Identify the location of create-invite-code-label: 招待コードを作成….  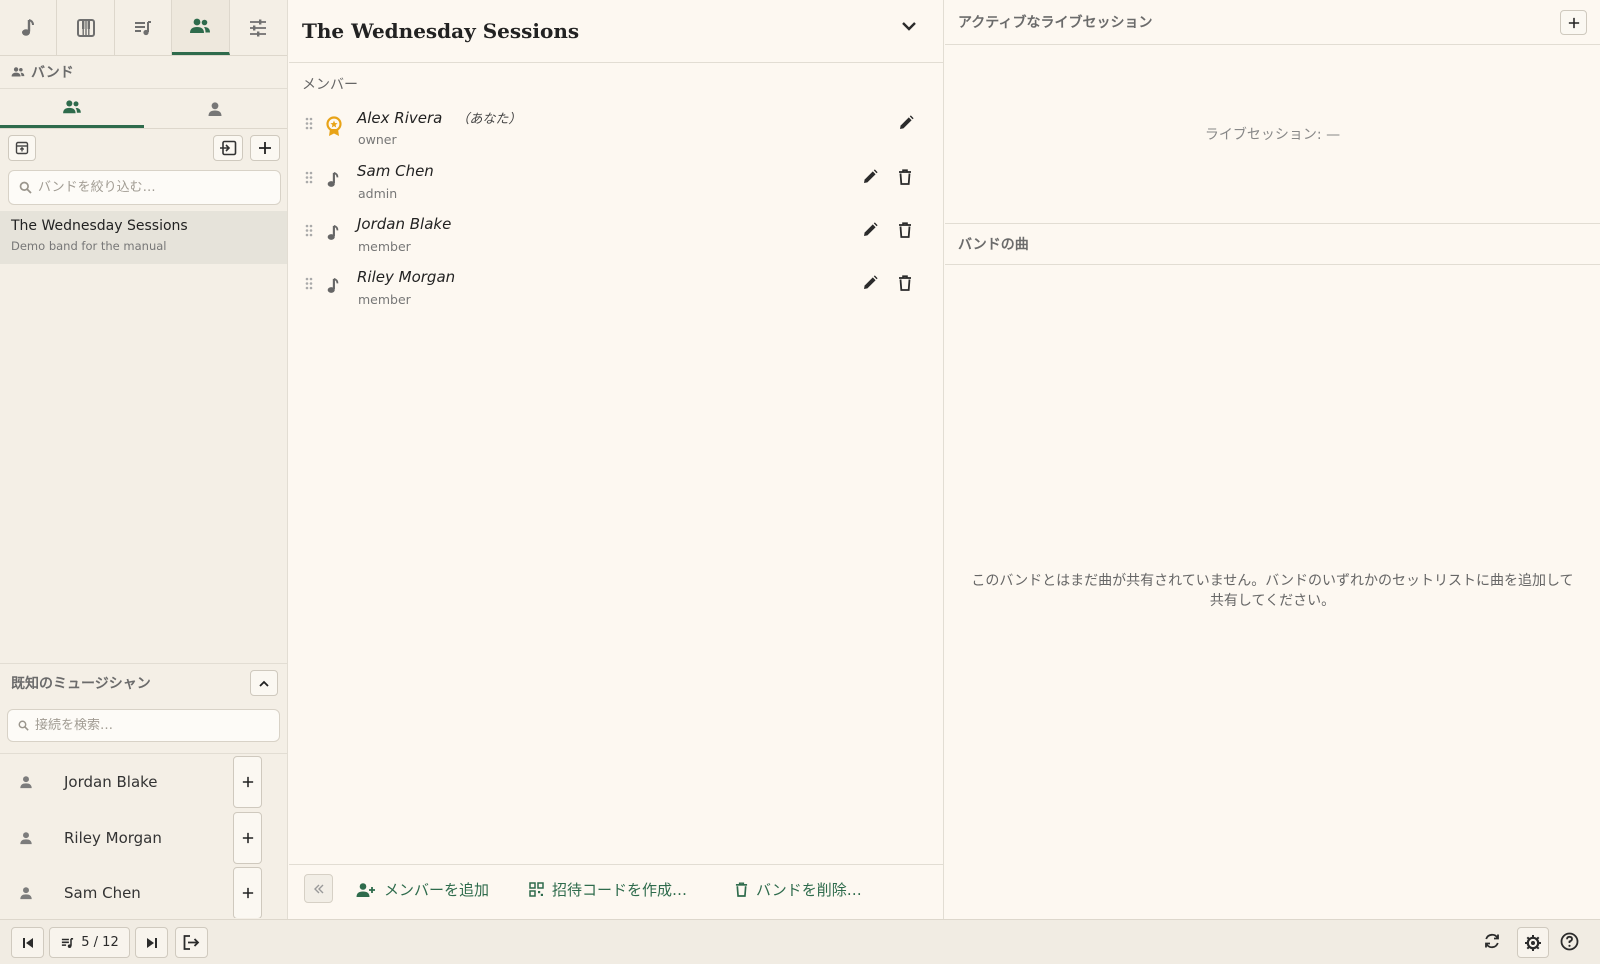
(620, 890).